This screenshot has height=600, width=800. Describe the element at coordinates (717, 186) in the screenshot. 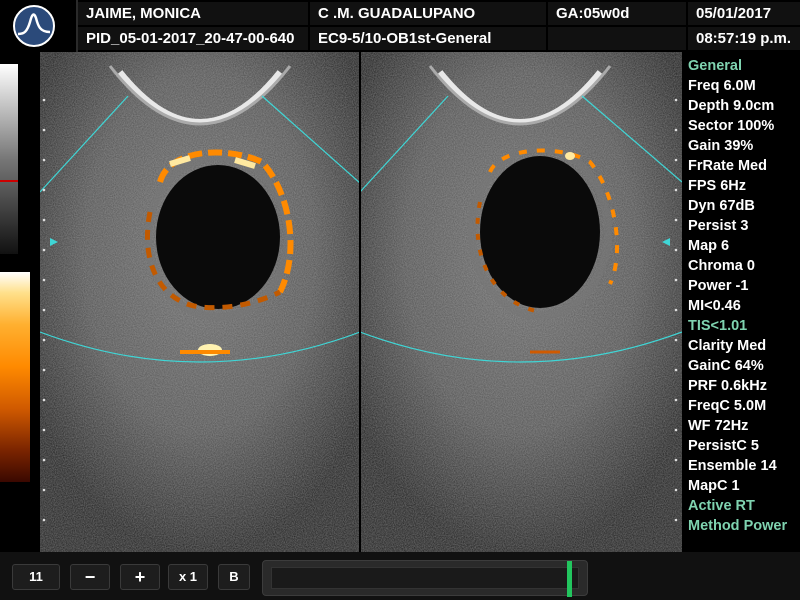

I see `param-item: FPS 6Hz` at that location.